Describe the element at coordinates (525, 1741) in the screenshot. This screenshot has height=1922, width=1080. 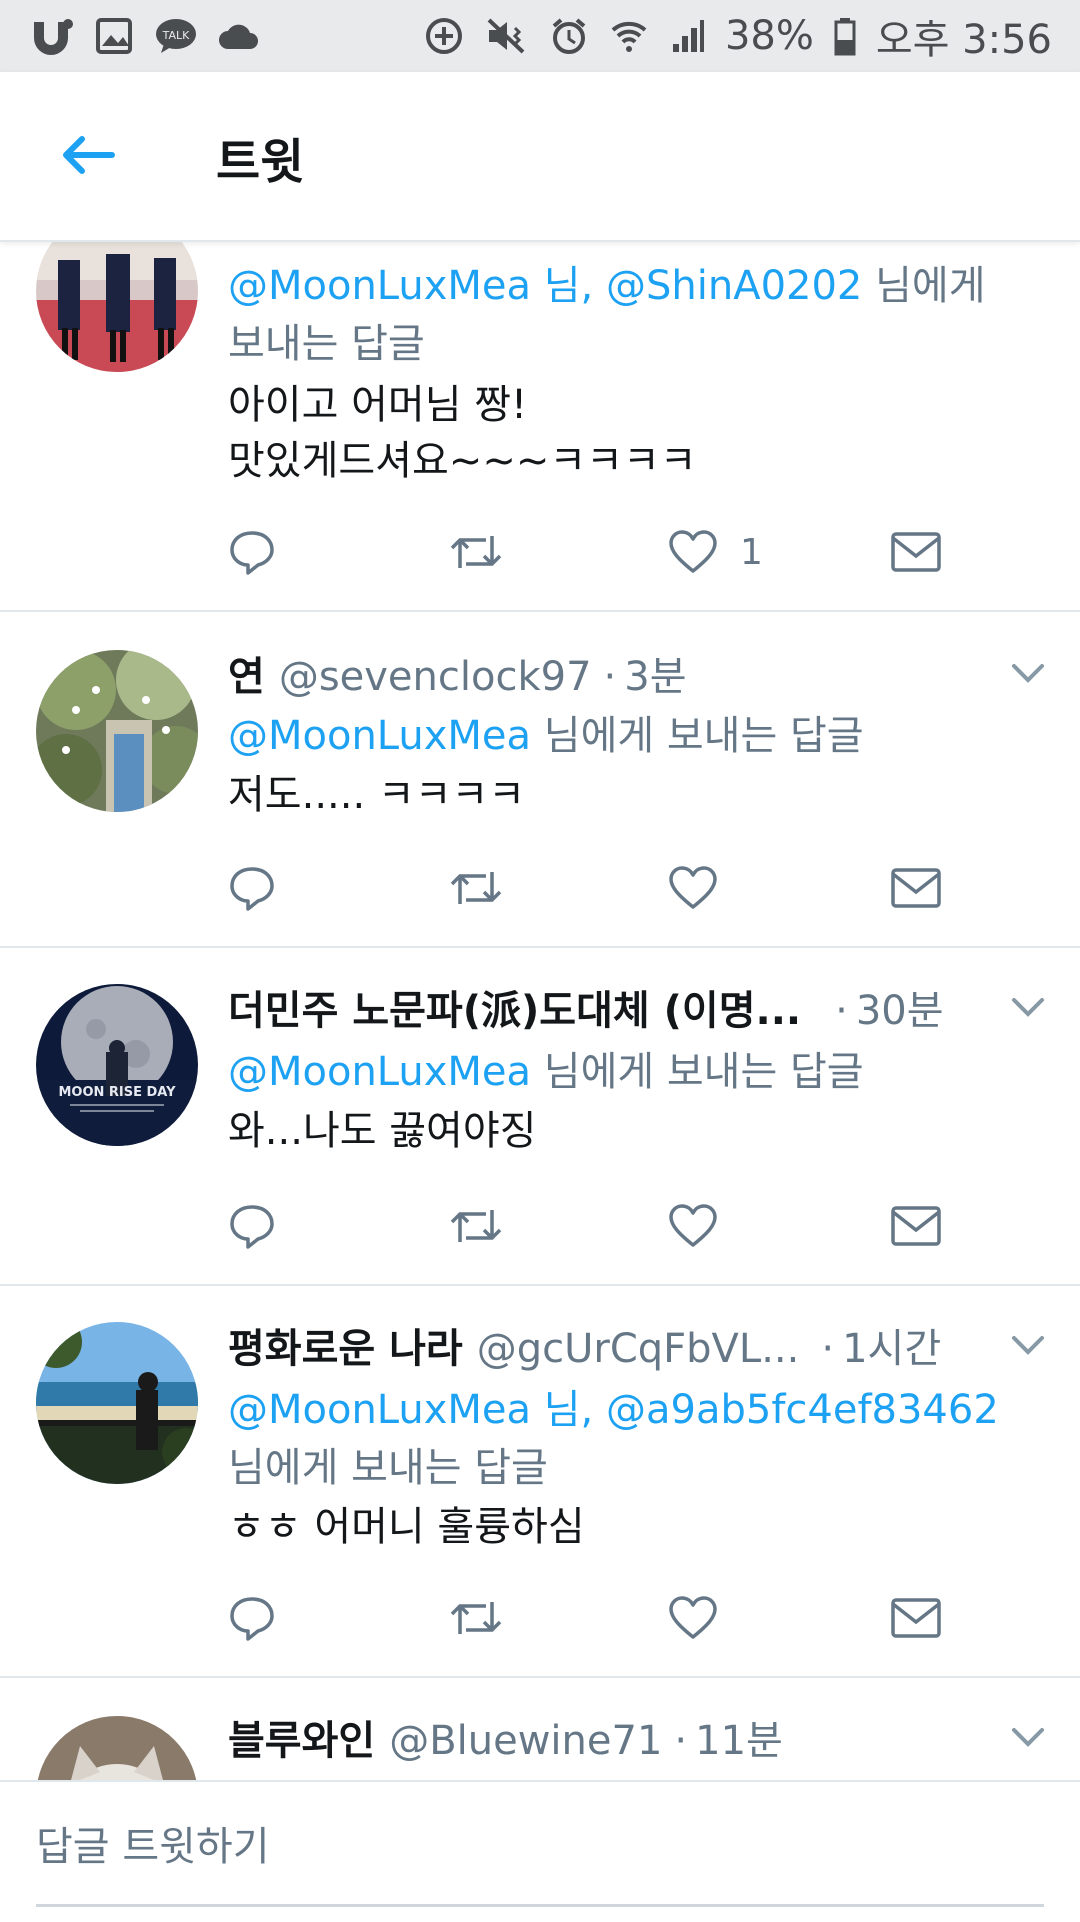
I see `user-handle: @Bluewine71` at that location.